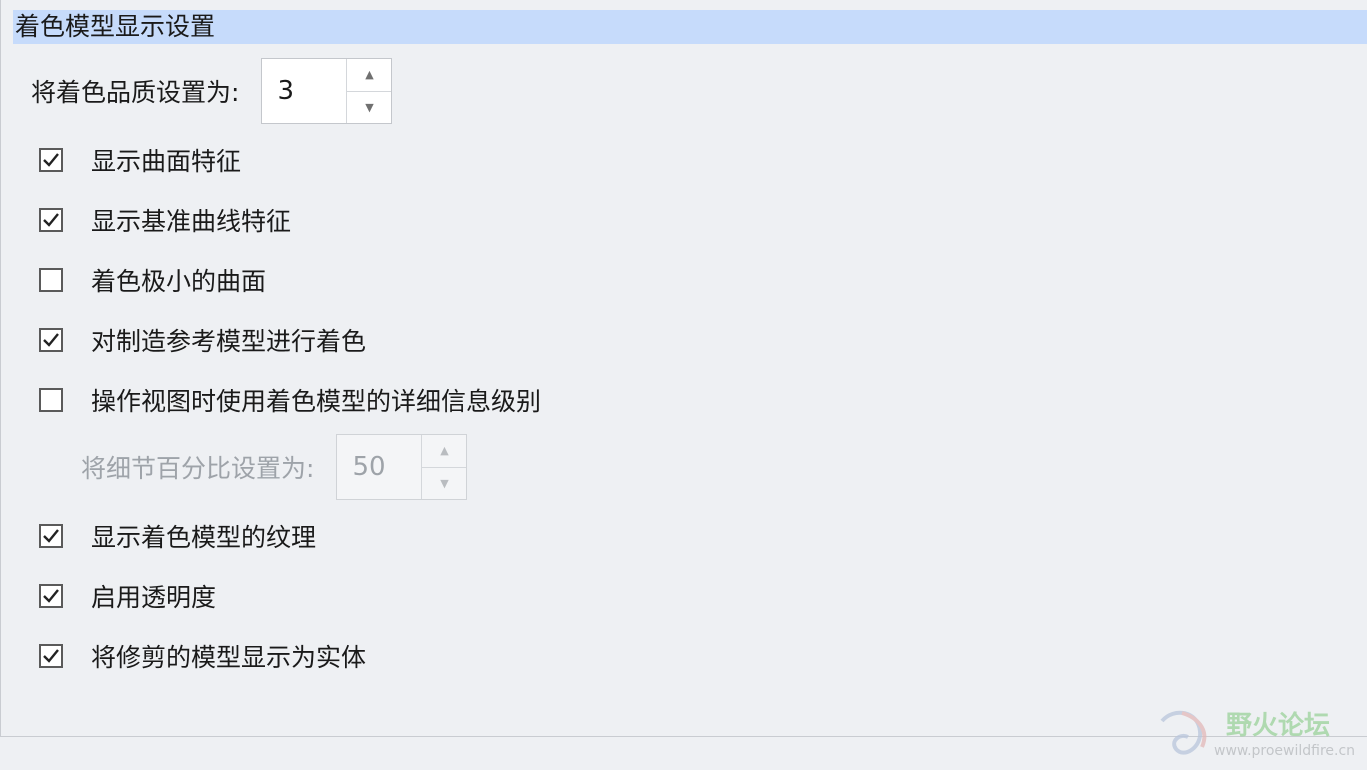 The width and height of the screenshot is (1367, 770). What do you see at coordinates (316, 401) in the screenshot?
I see `option-label: 操作视图时使用着色模型的详细信息级别` at bounding box center [316, 401].